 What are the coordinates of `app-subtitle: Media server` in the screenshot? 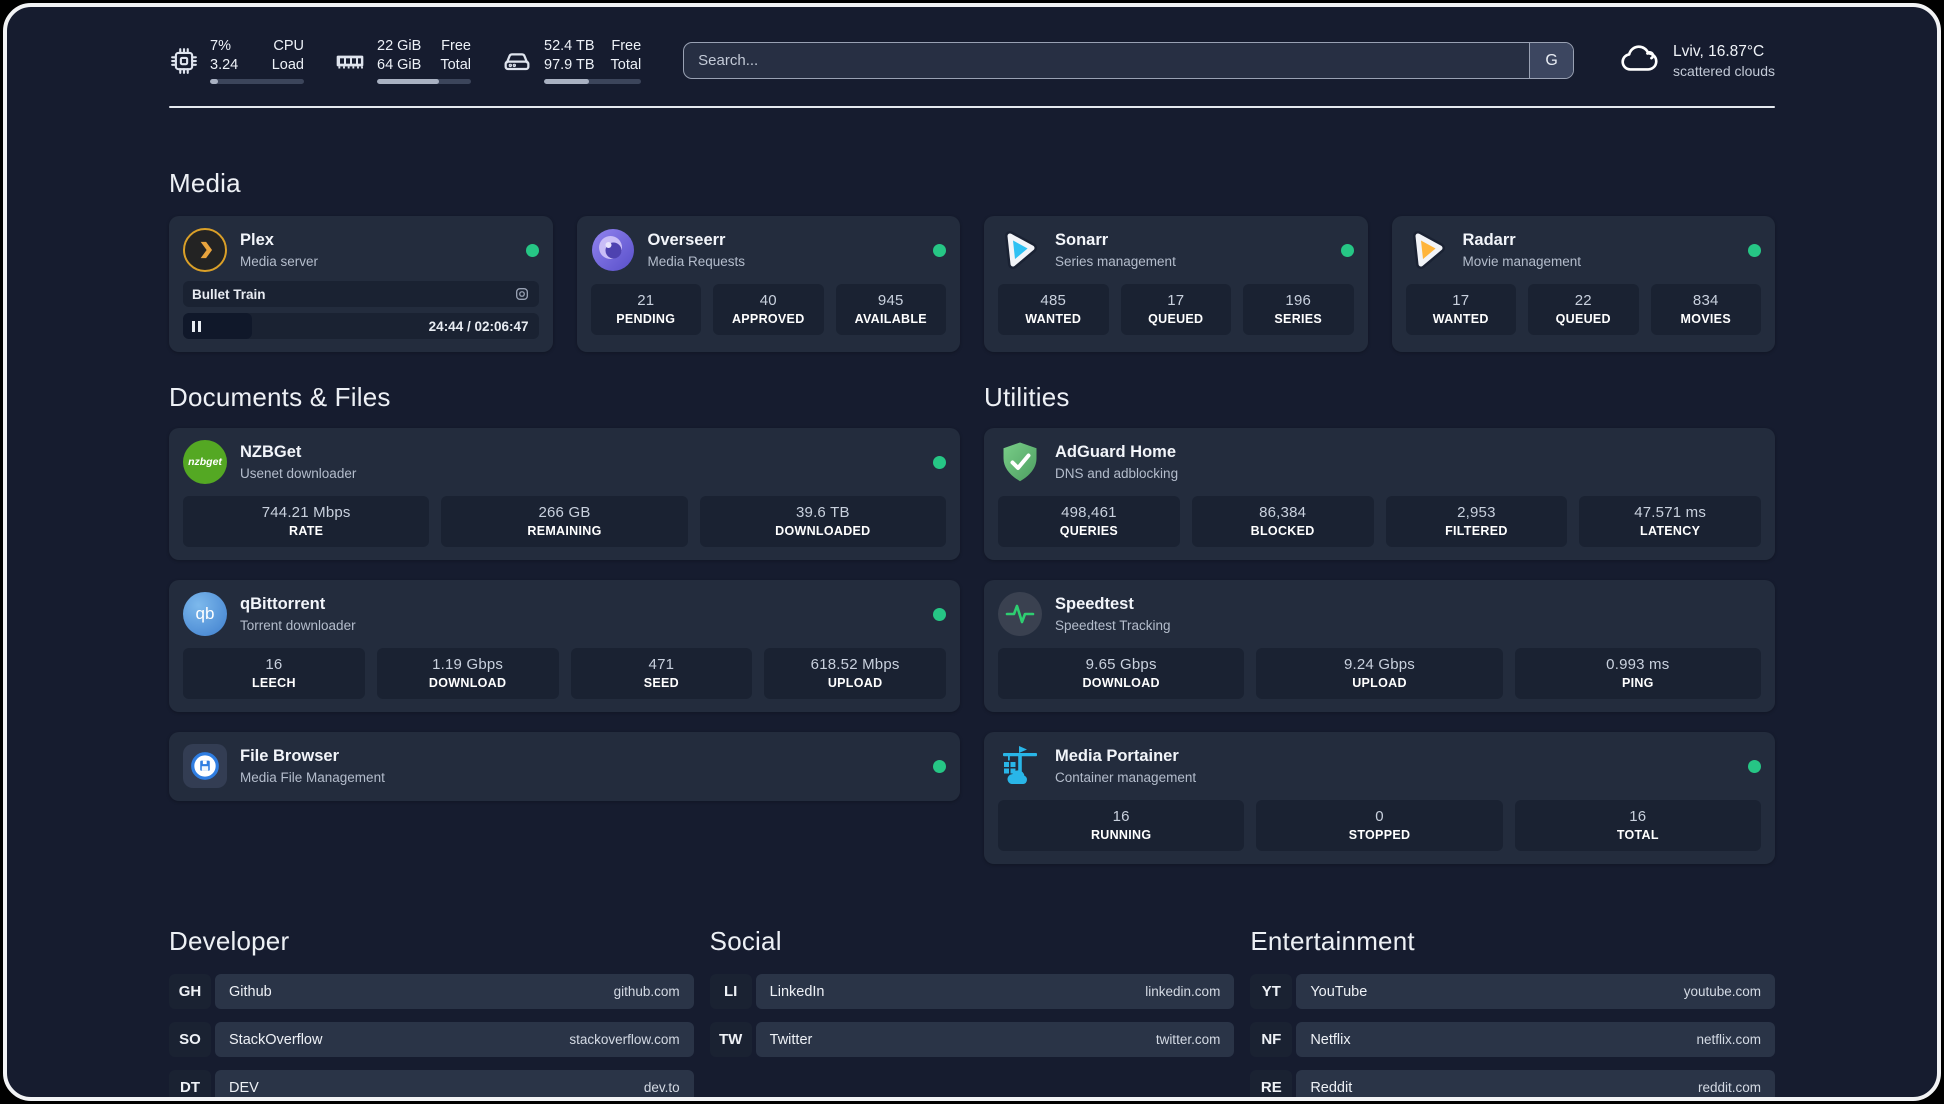 It's located at (279, 261).